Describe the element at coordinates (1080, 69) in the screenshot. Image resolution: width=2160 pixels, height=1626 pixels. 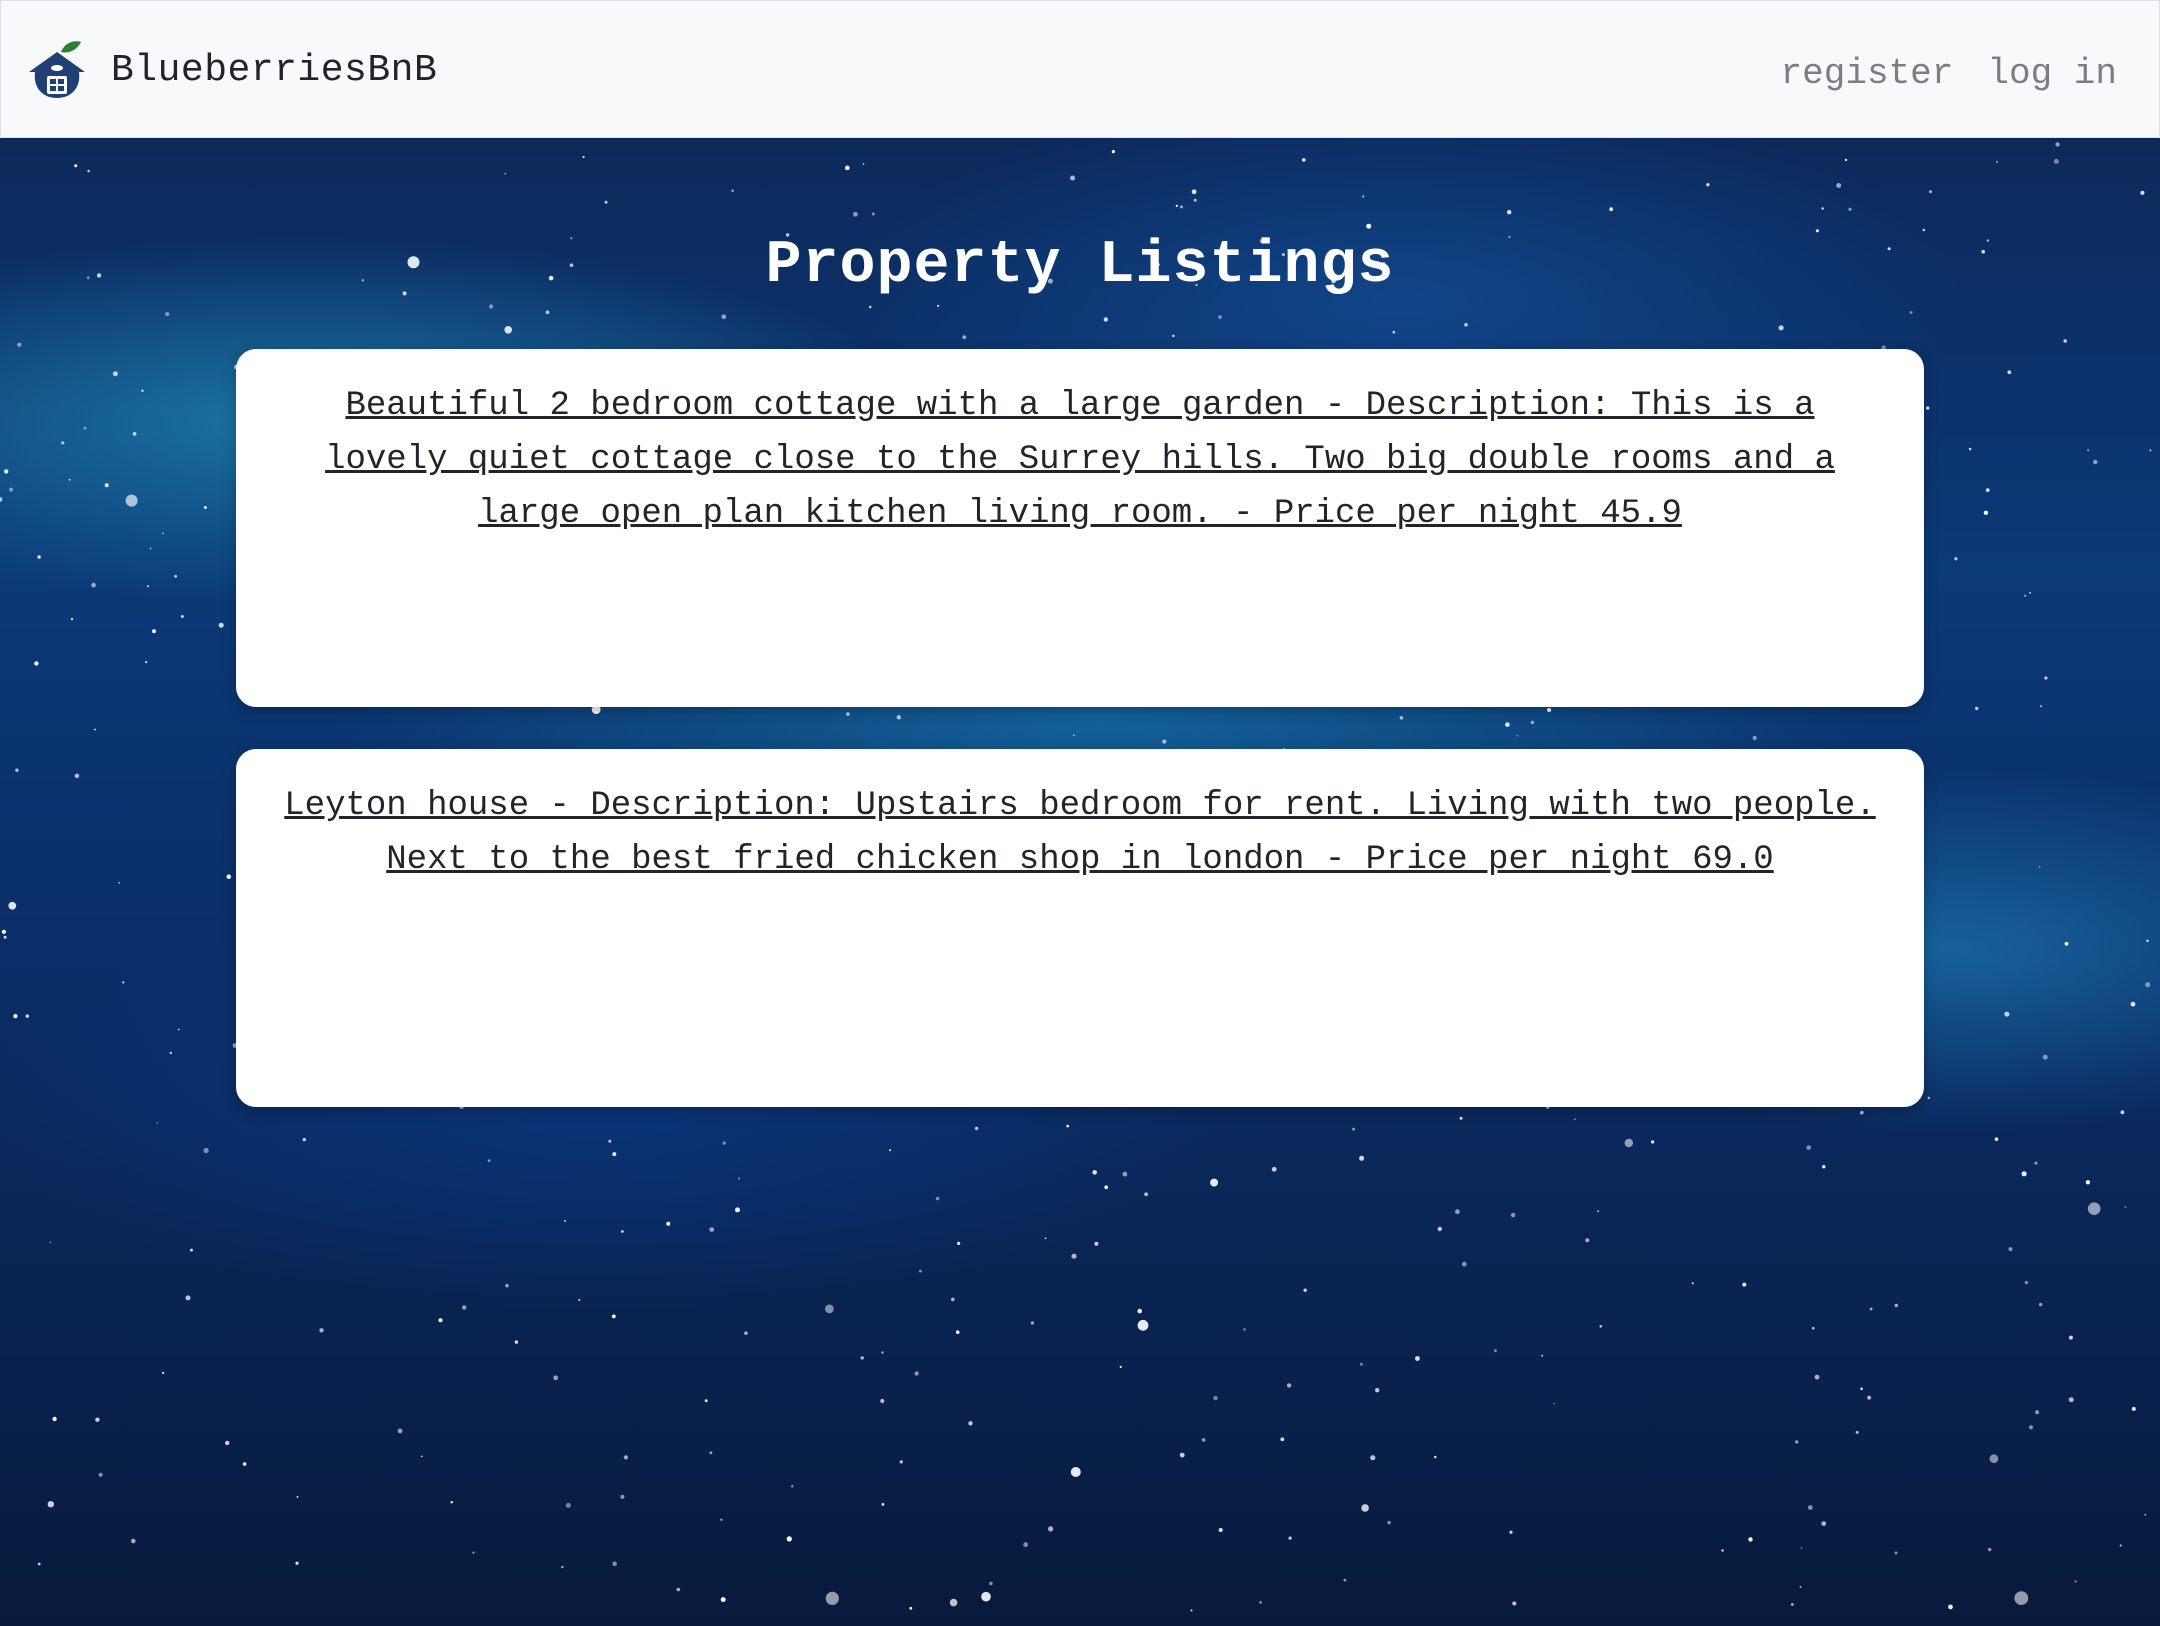
I see `navbar: BlueberriesBnB register log in` at that location.